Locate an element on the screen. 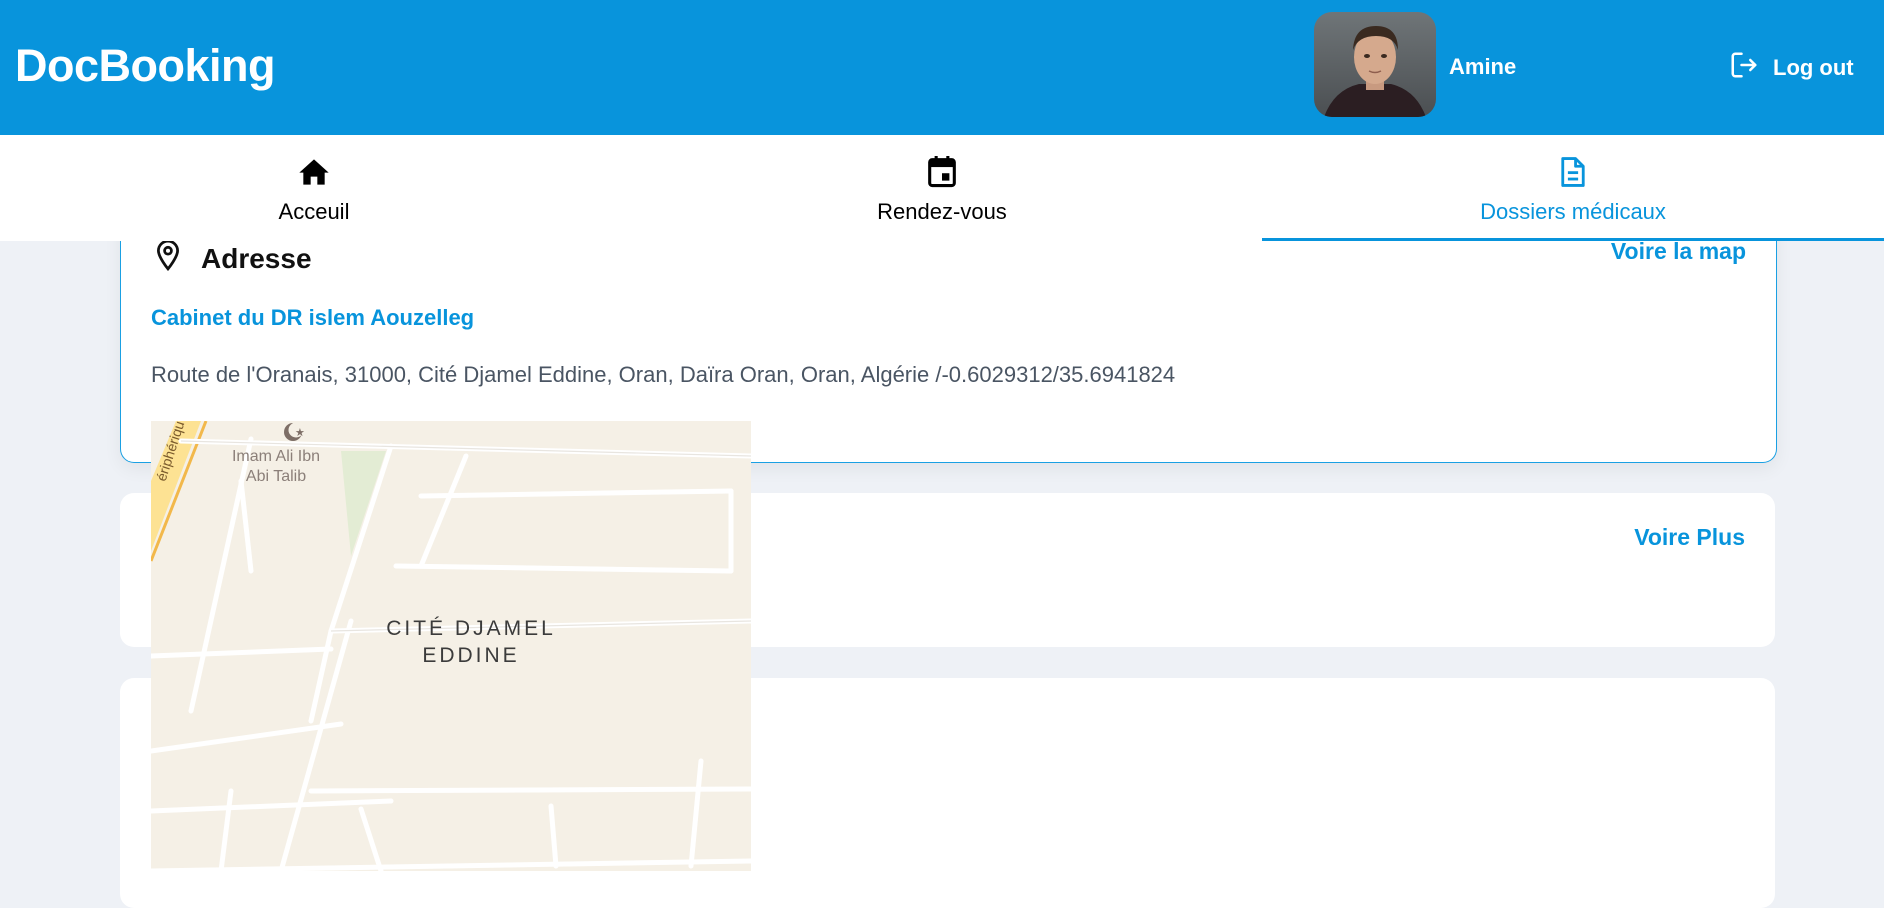 This screenshot has height=908, width=1884. brand-logo: DocBooking is located at coordinates (145, 66).